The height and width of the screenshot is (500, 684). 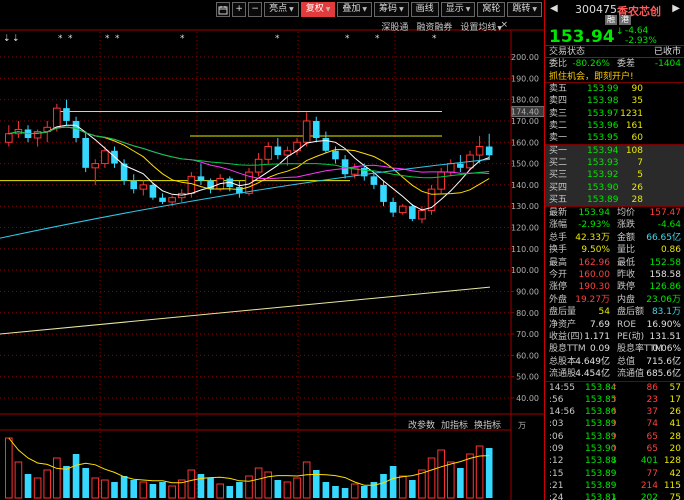 I want to click on promo-row: 抓住机会，即刻开户!, so click(x=614, y=77).